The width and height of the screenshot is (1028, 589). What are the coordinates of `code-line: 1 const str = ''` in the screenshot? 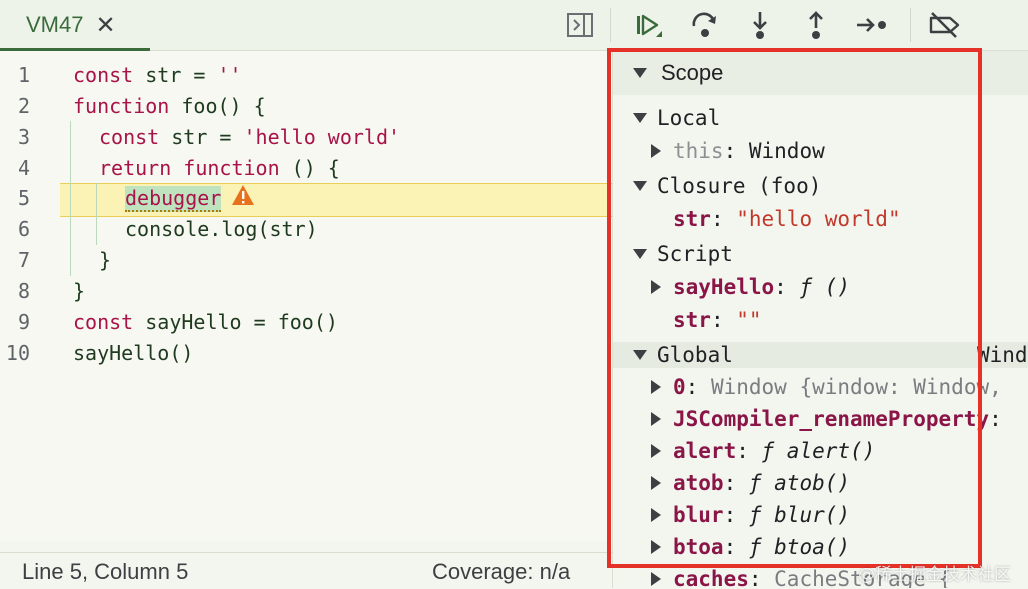 It's located at (306, 75).